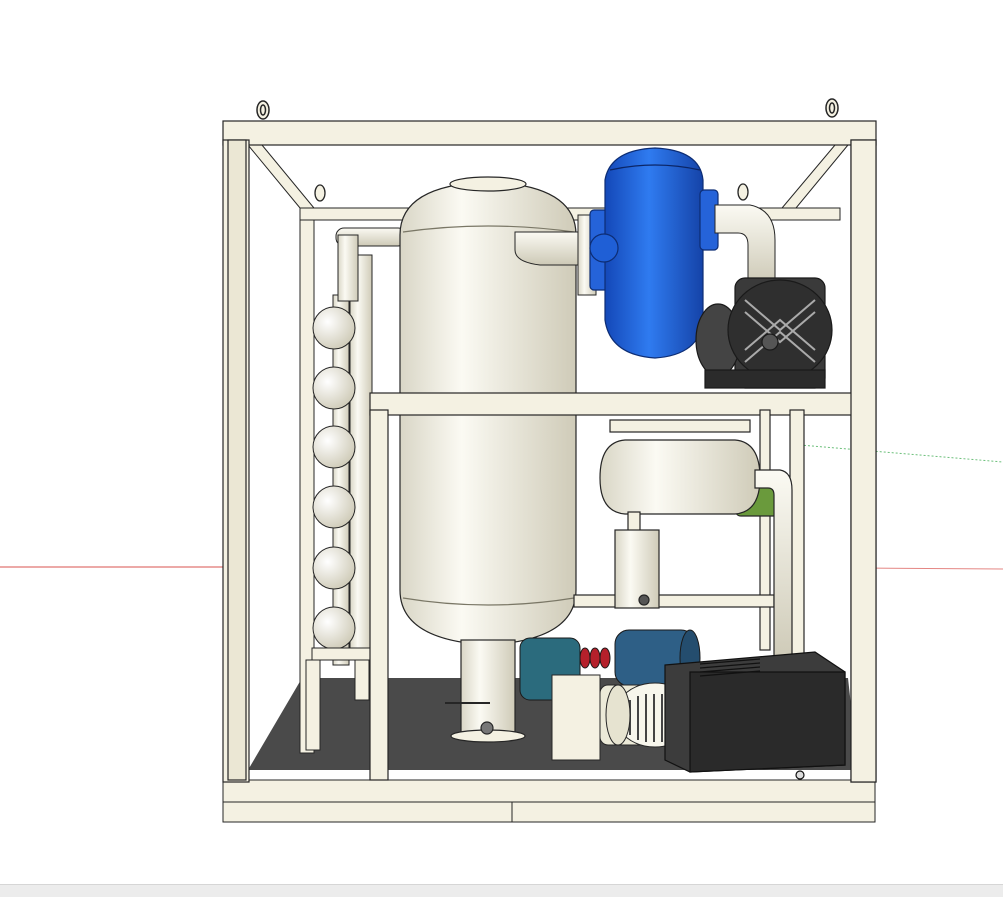 The image size is (1003, 897). I want to click on lifting-eye-left, so click(263, 110).